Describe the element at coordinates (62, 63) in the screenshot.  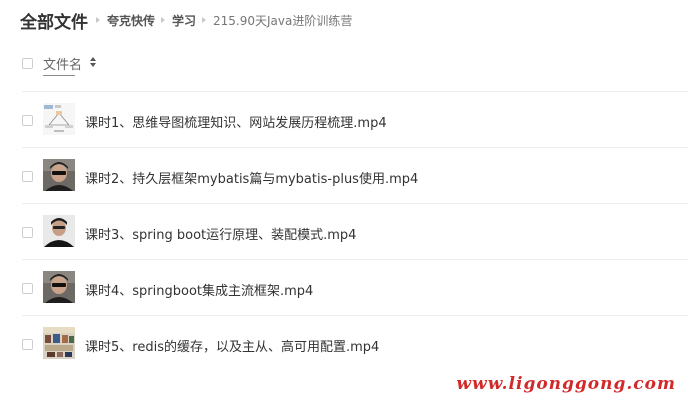
I see `filename-column-header: 文件名` at that location.